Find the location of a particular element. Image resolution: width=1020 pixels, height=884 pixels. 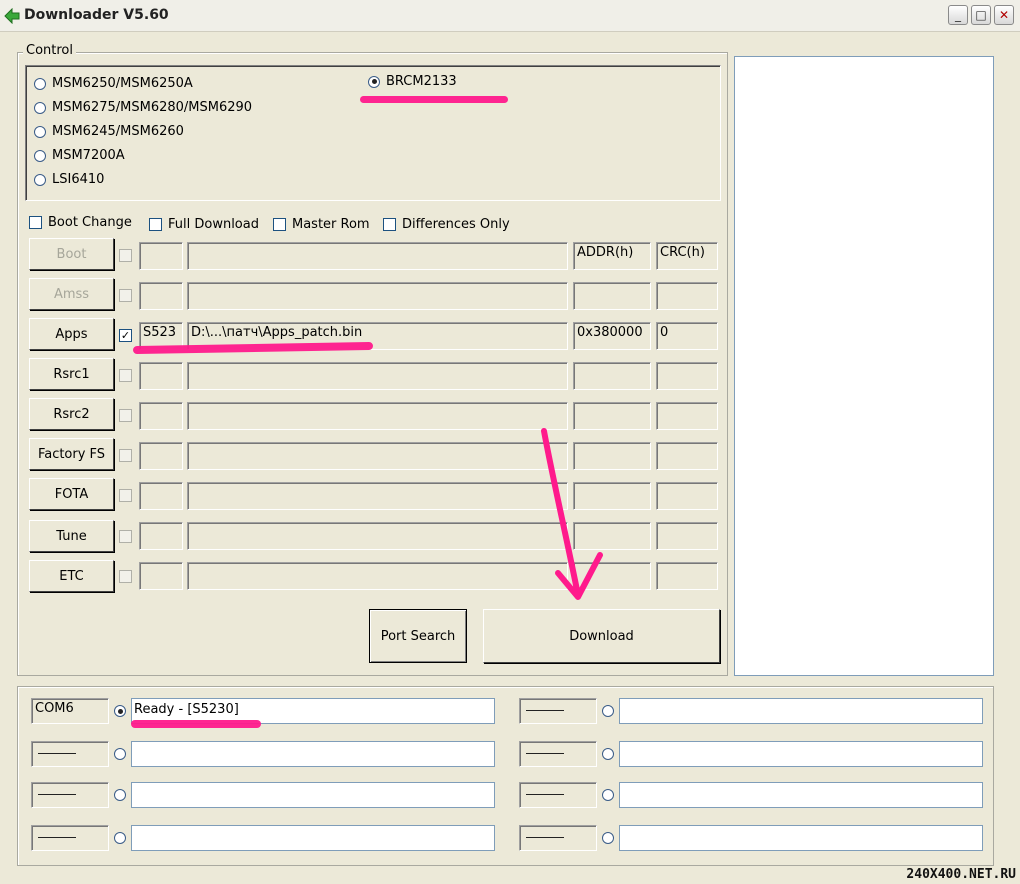

fota-crc-field is located at coordinates (687, 496).